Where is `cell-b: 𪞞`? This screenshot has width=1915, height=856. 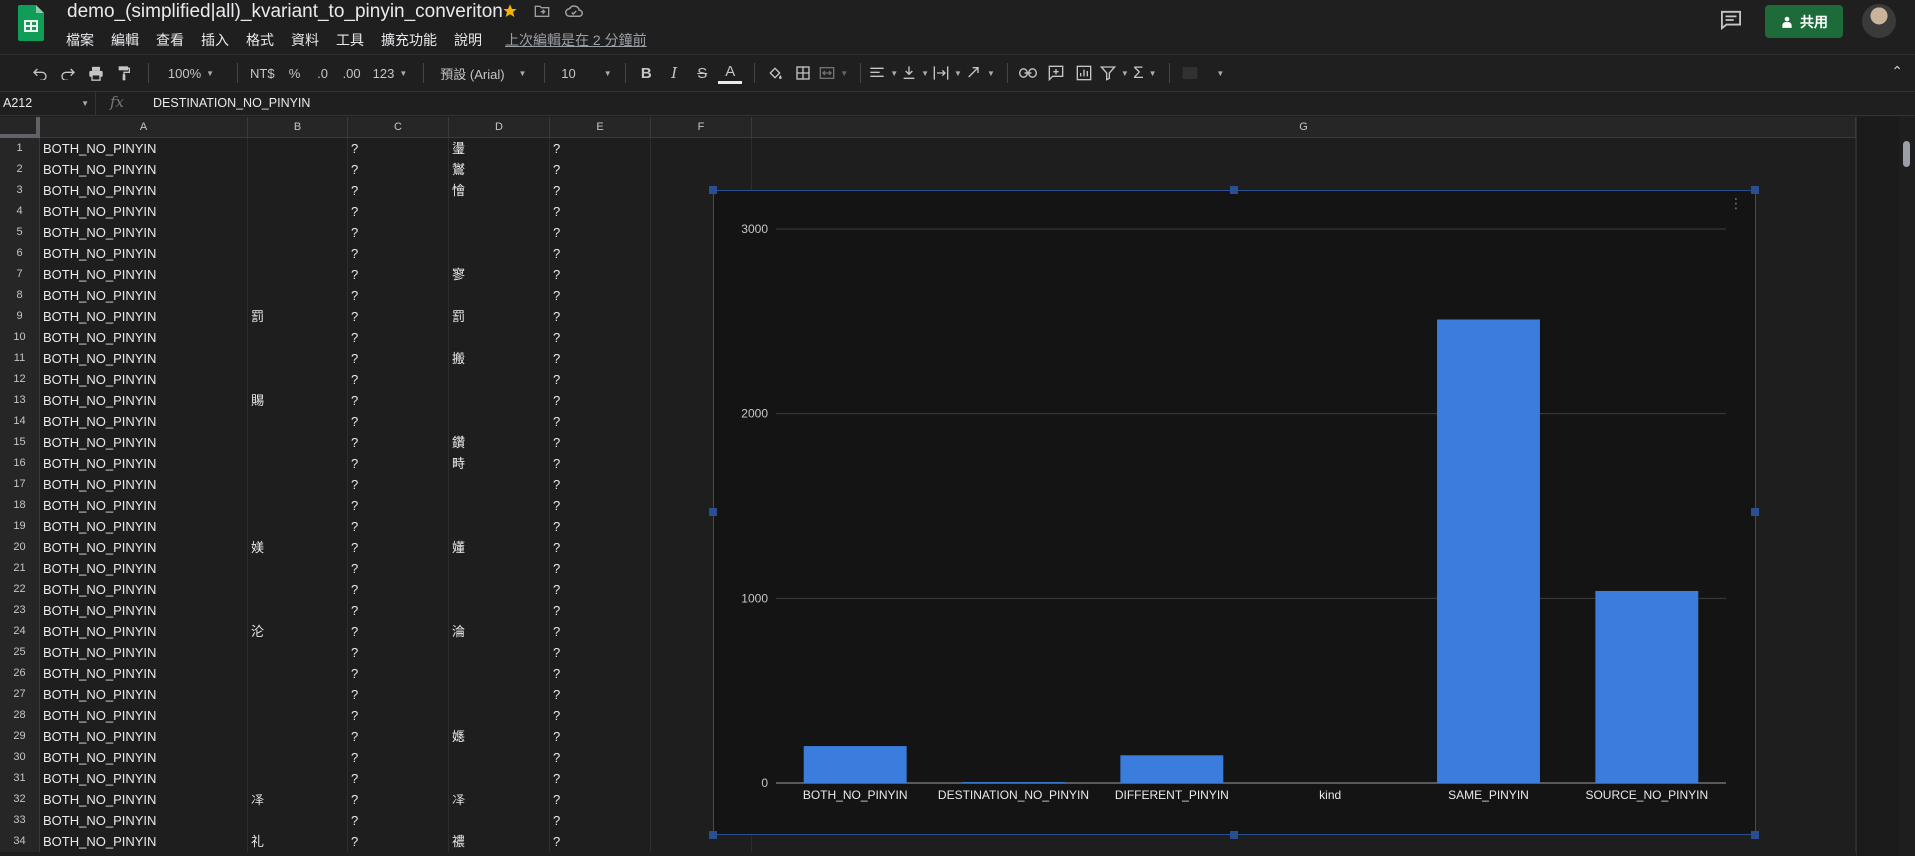
cell-b: 𪞞 is located at coordinates (298, 820).